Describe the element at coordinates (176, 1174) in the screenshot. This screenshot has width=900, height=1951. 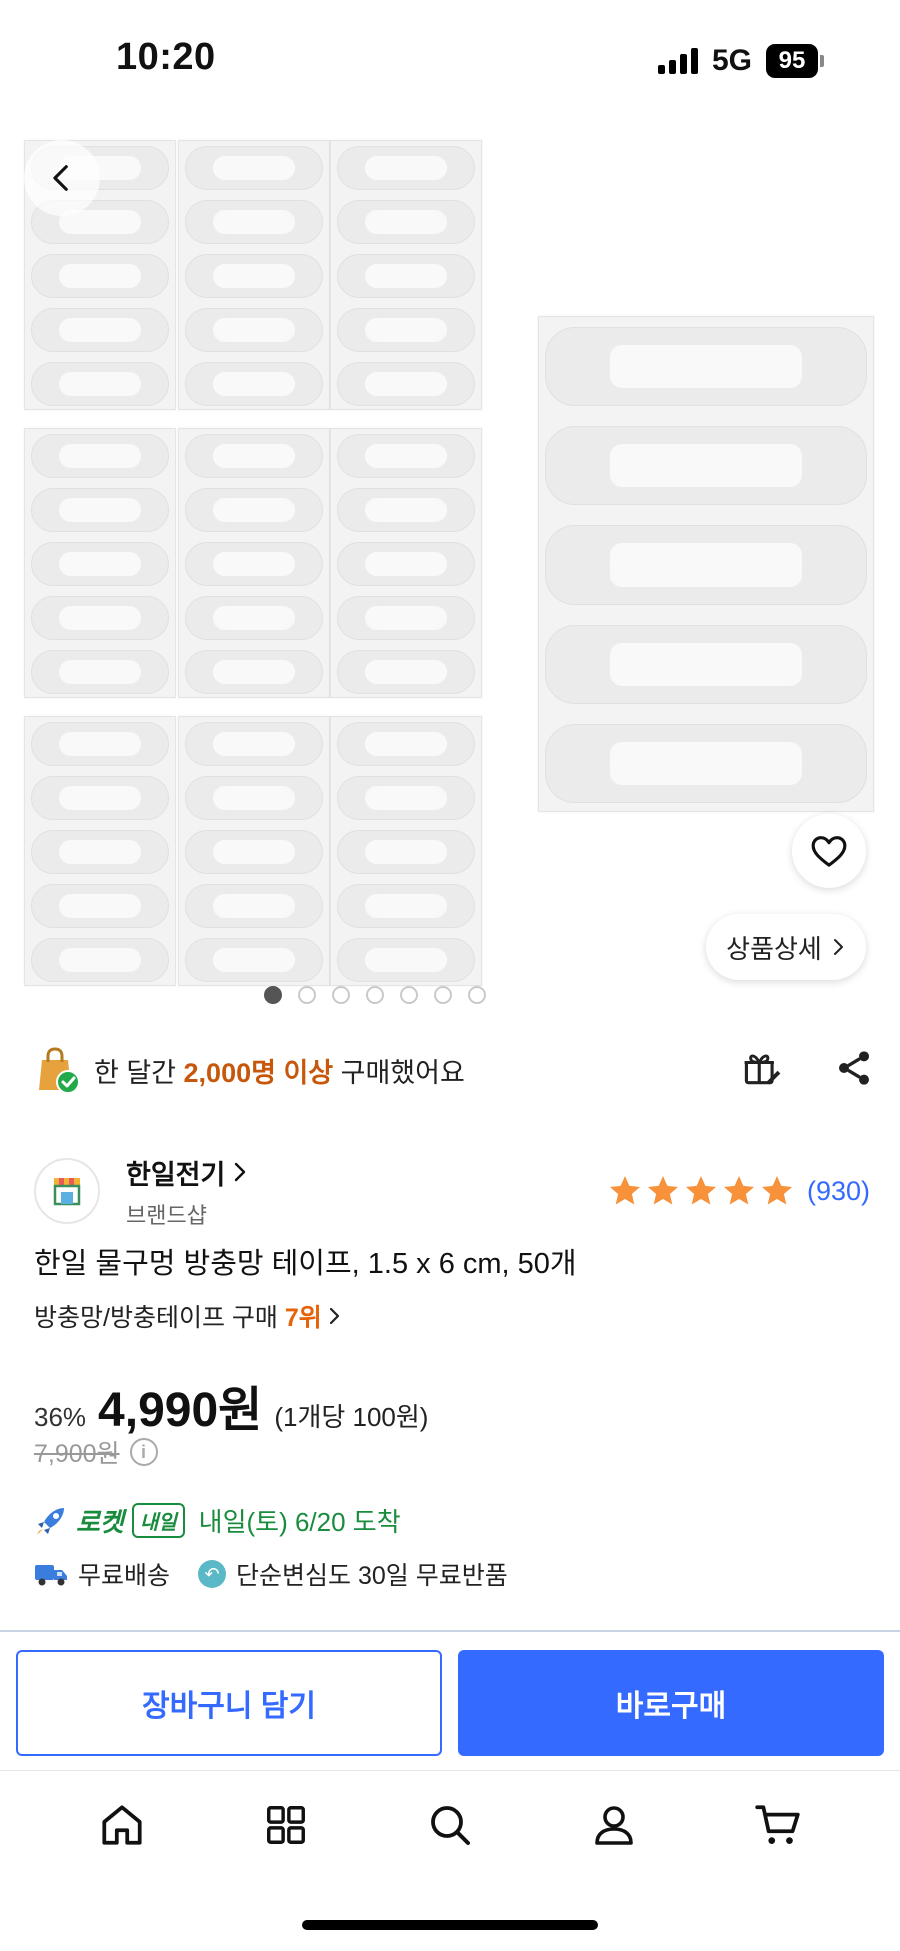
I see `seller-name: 한일전기` at that location.